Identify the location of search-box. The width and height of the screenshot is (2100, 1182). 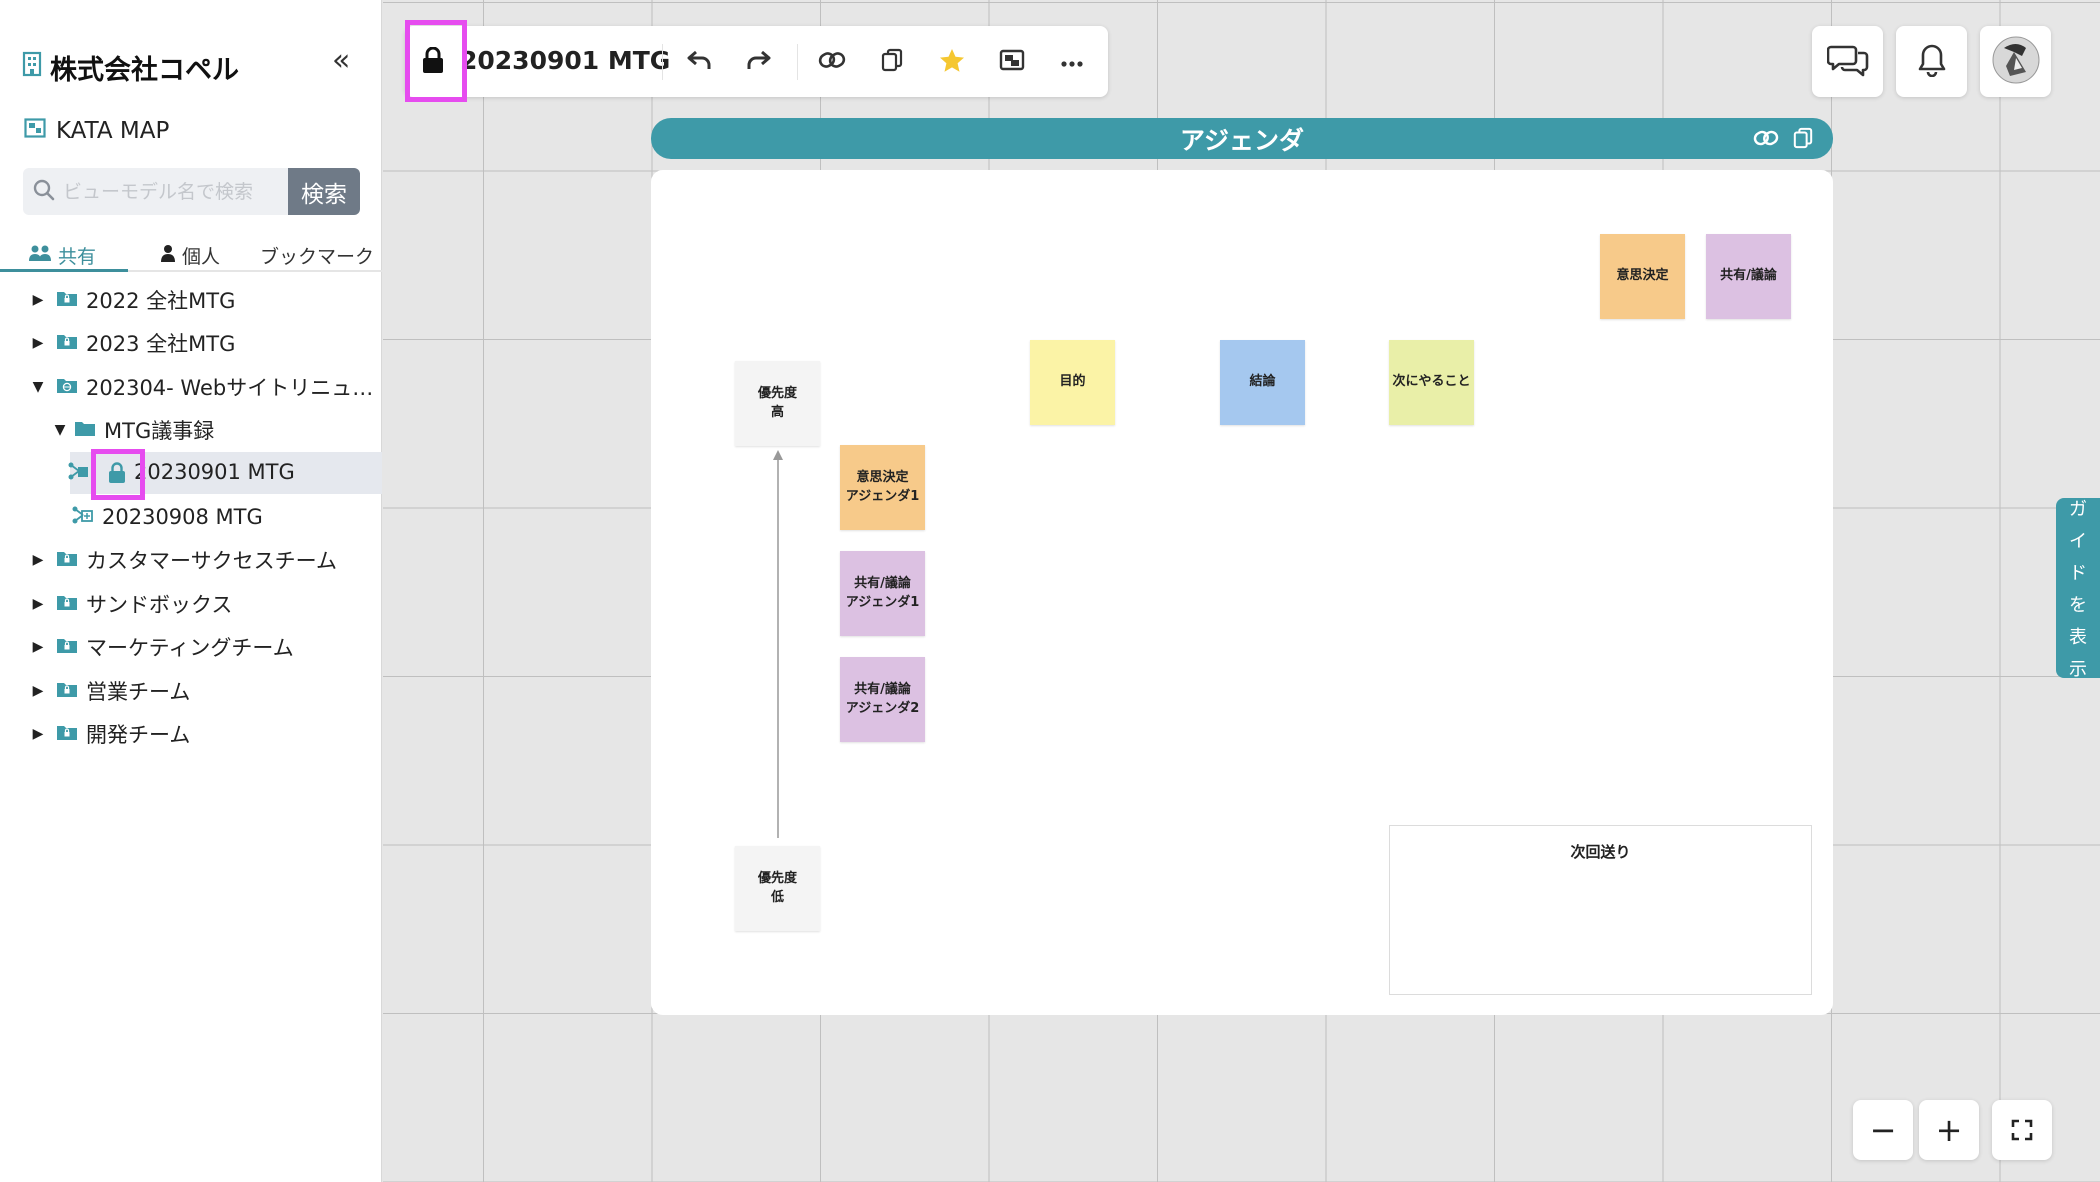
(155, 191).